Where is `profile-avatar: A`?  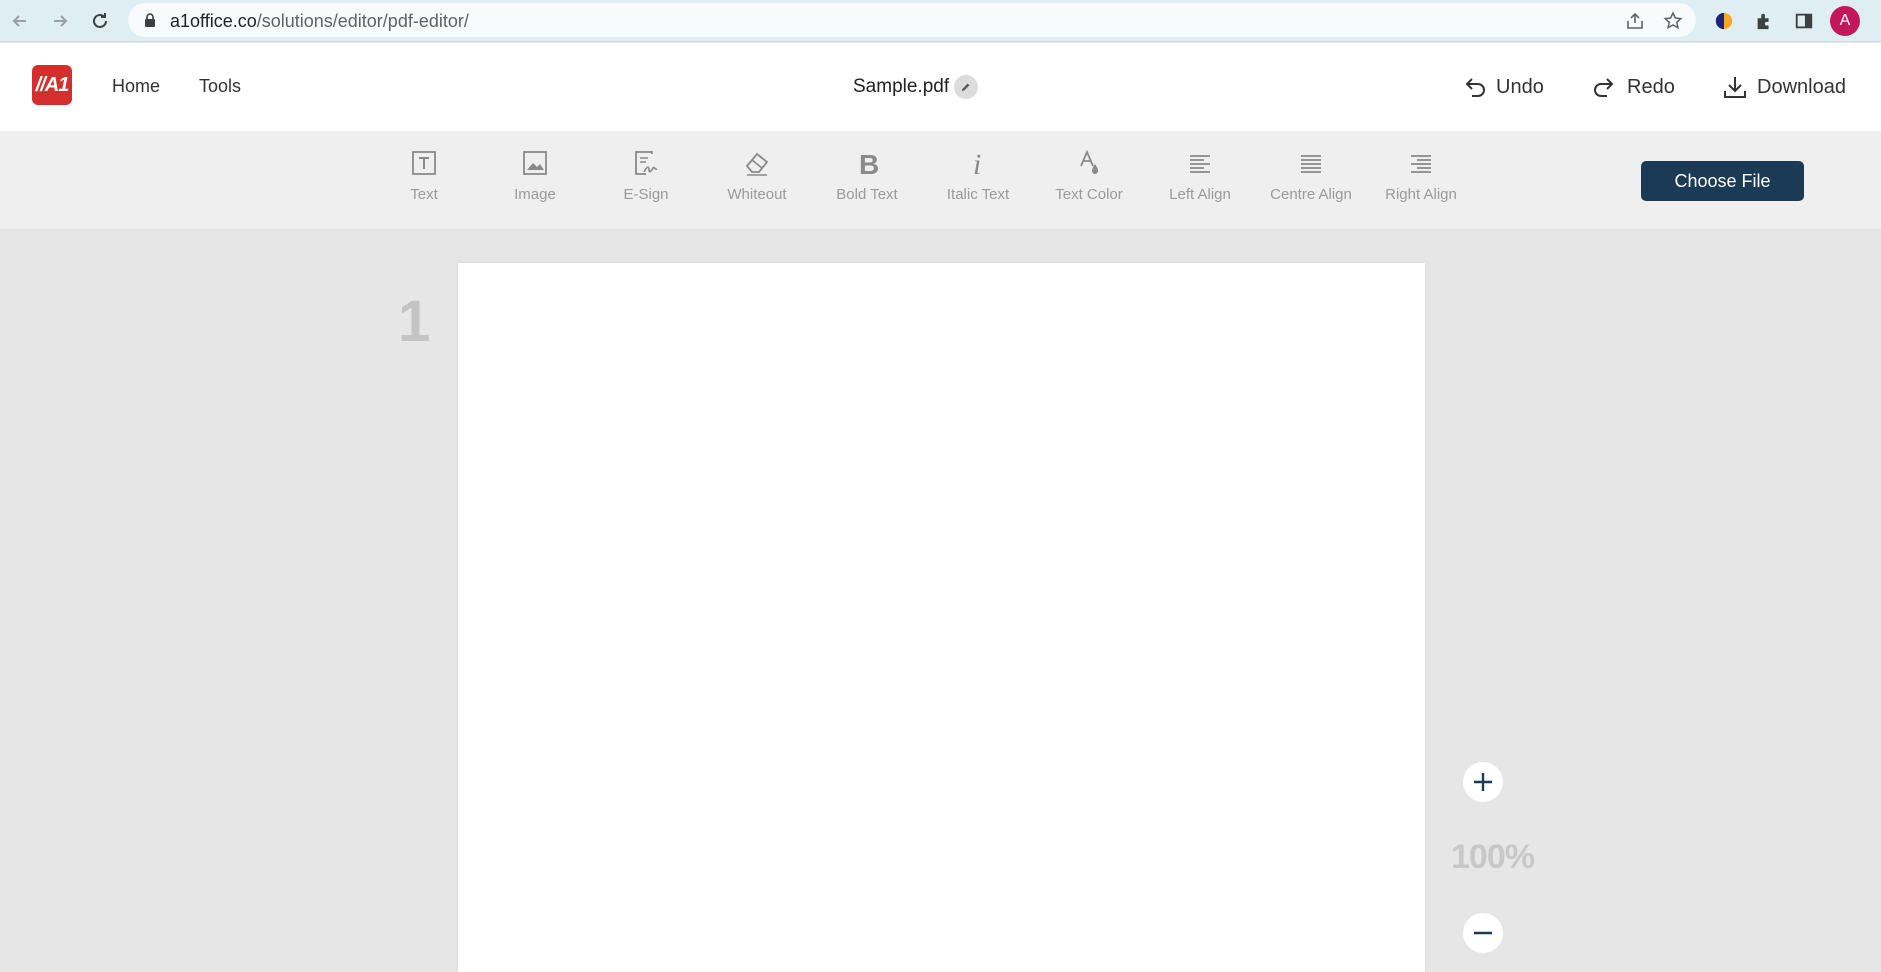
profile-avatar: A is located at coordinates (1845, 21).